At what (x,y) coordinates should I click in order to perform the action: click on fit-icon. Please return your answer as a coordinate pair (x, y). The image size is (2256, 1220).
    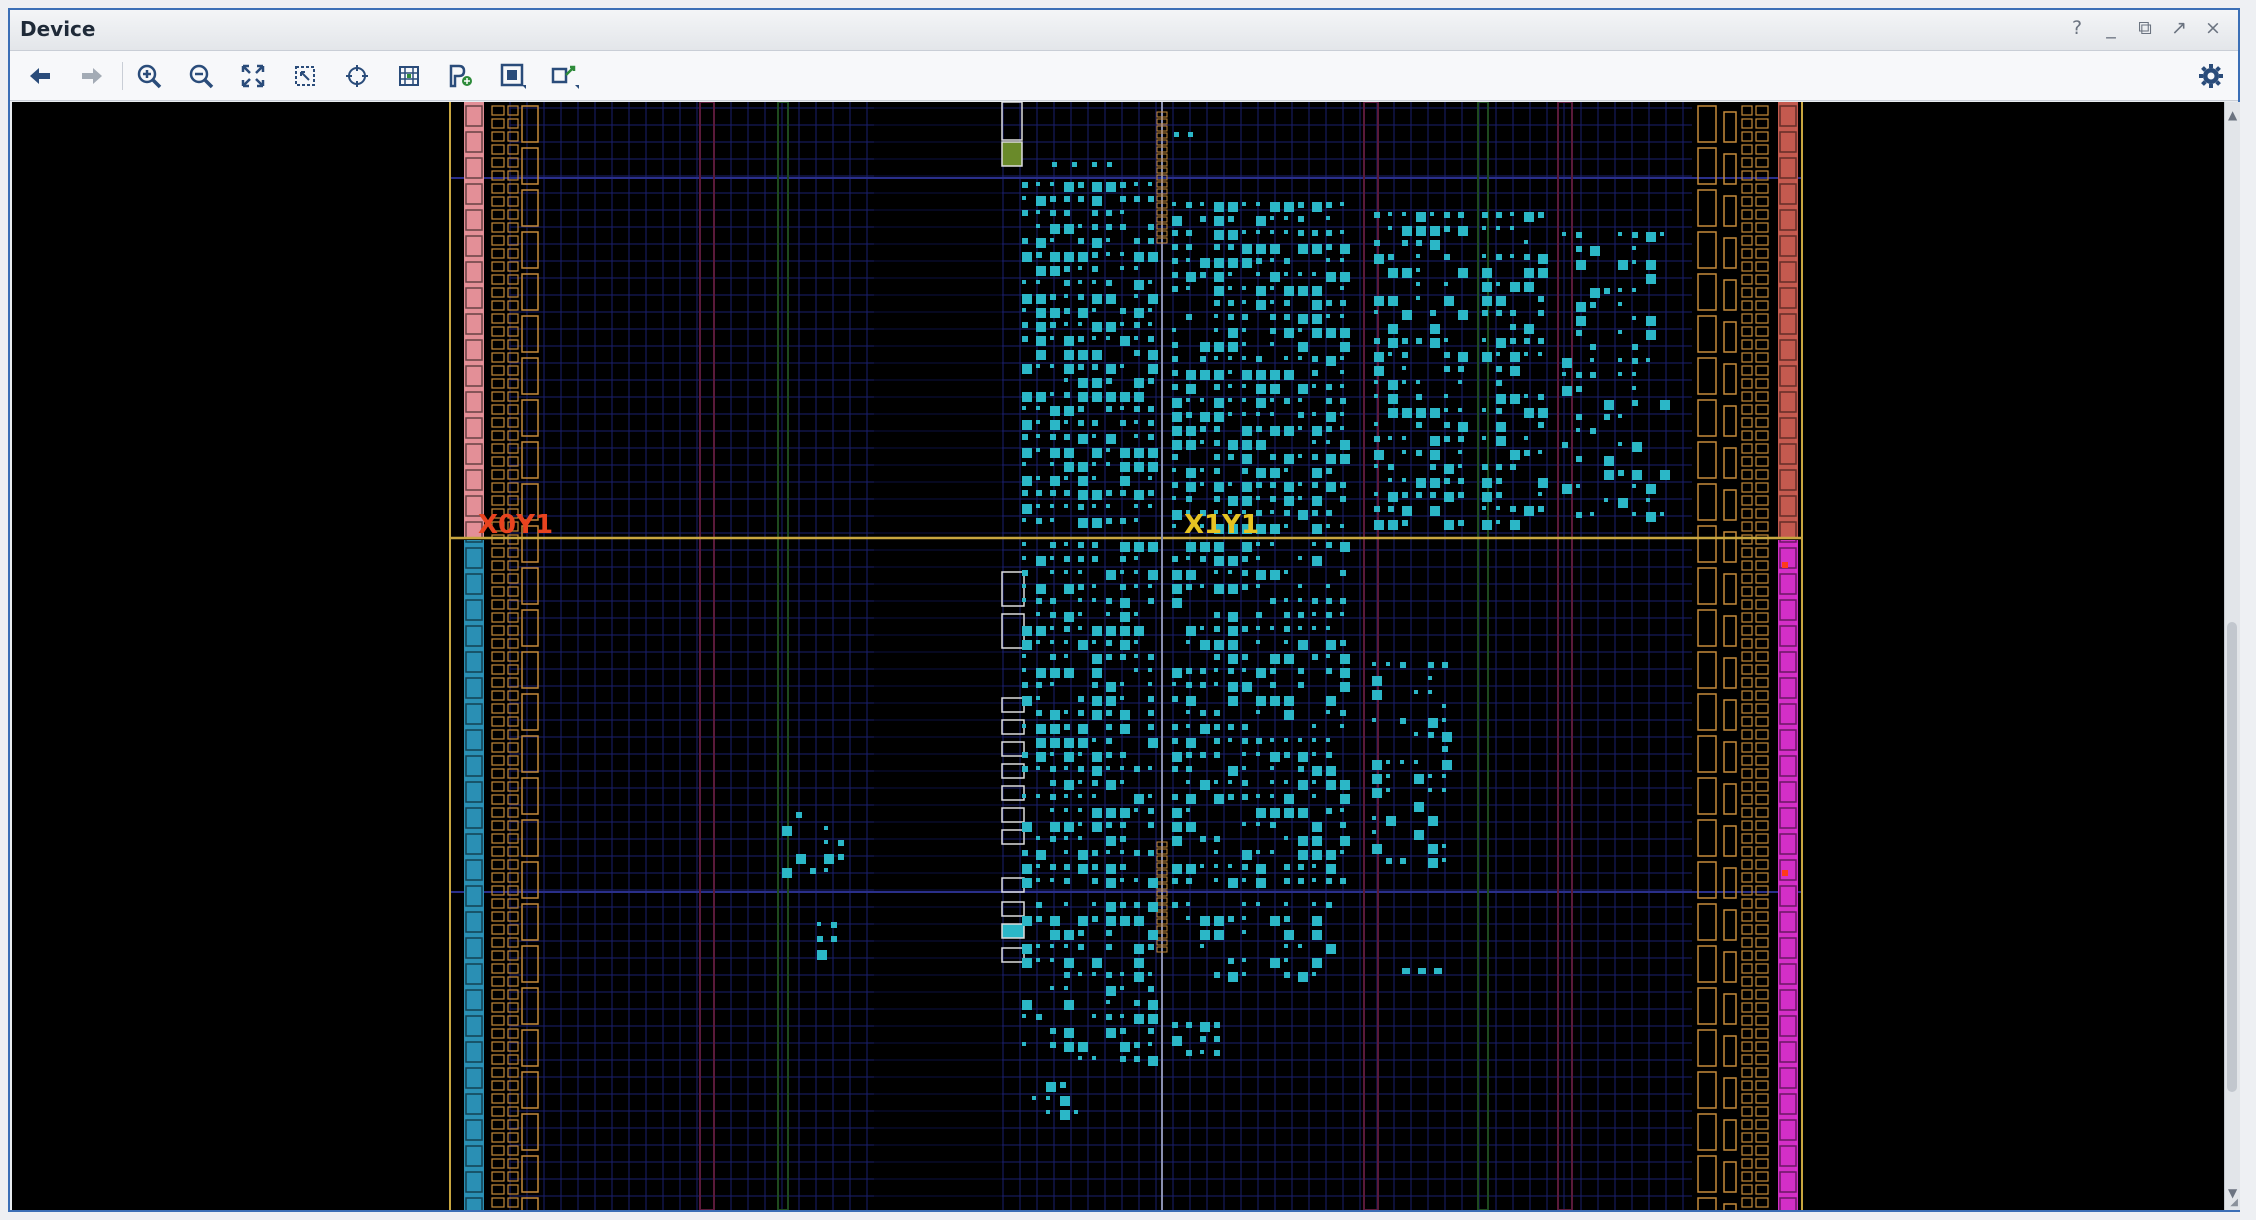
    Looking at the image, I should click on (253, 75).